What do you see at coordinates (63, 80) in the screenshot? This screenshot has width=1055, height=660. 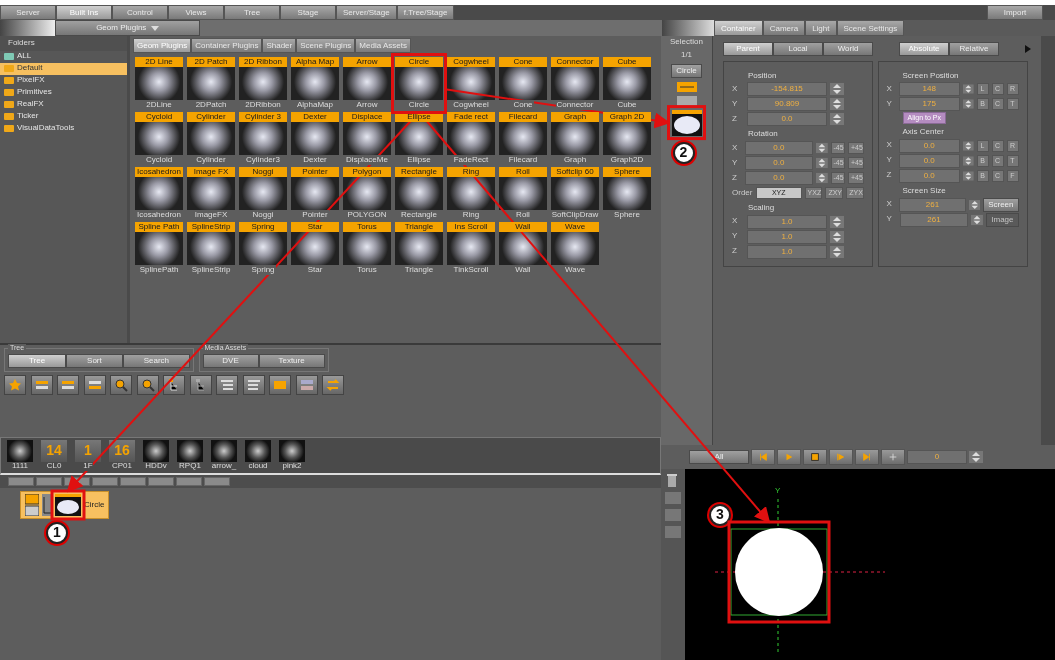 I see `folder-item: PixelFX` at bounding box center [63, 80].